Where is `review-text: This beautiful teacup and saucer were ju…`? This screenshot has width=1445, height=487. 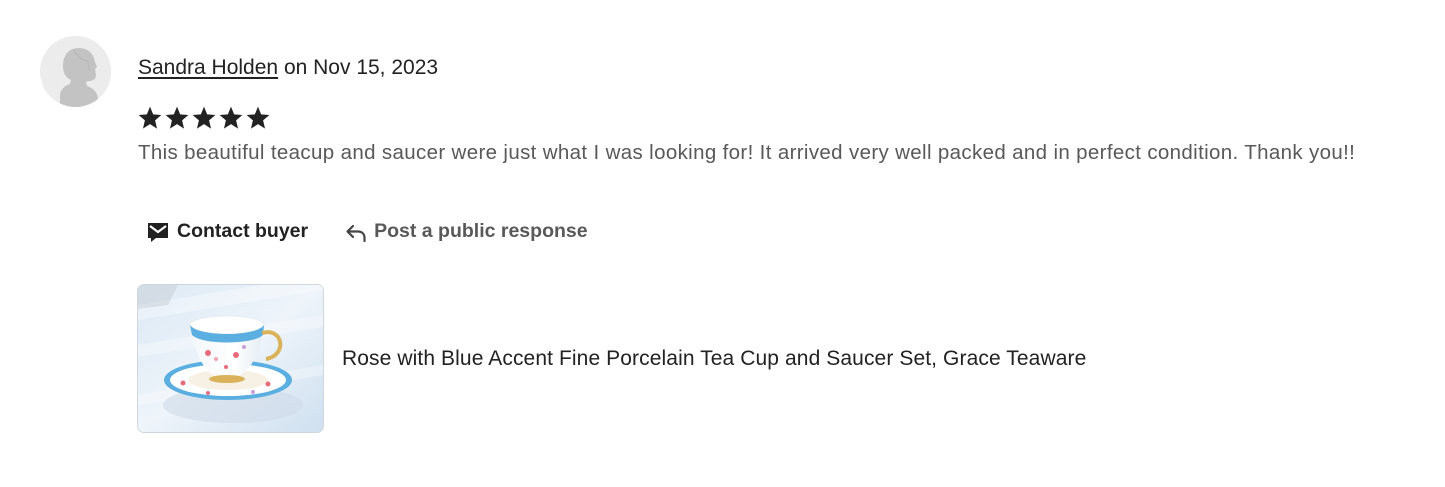
review-text: This beautiful teacup and saucer were ju… is located at coordinates (747, 152).